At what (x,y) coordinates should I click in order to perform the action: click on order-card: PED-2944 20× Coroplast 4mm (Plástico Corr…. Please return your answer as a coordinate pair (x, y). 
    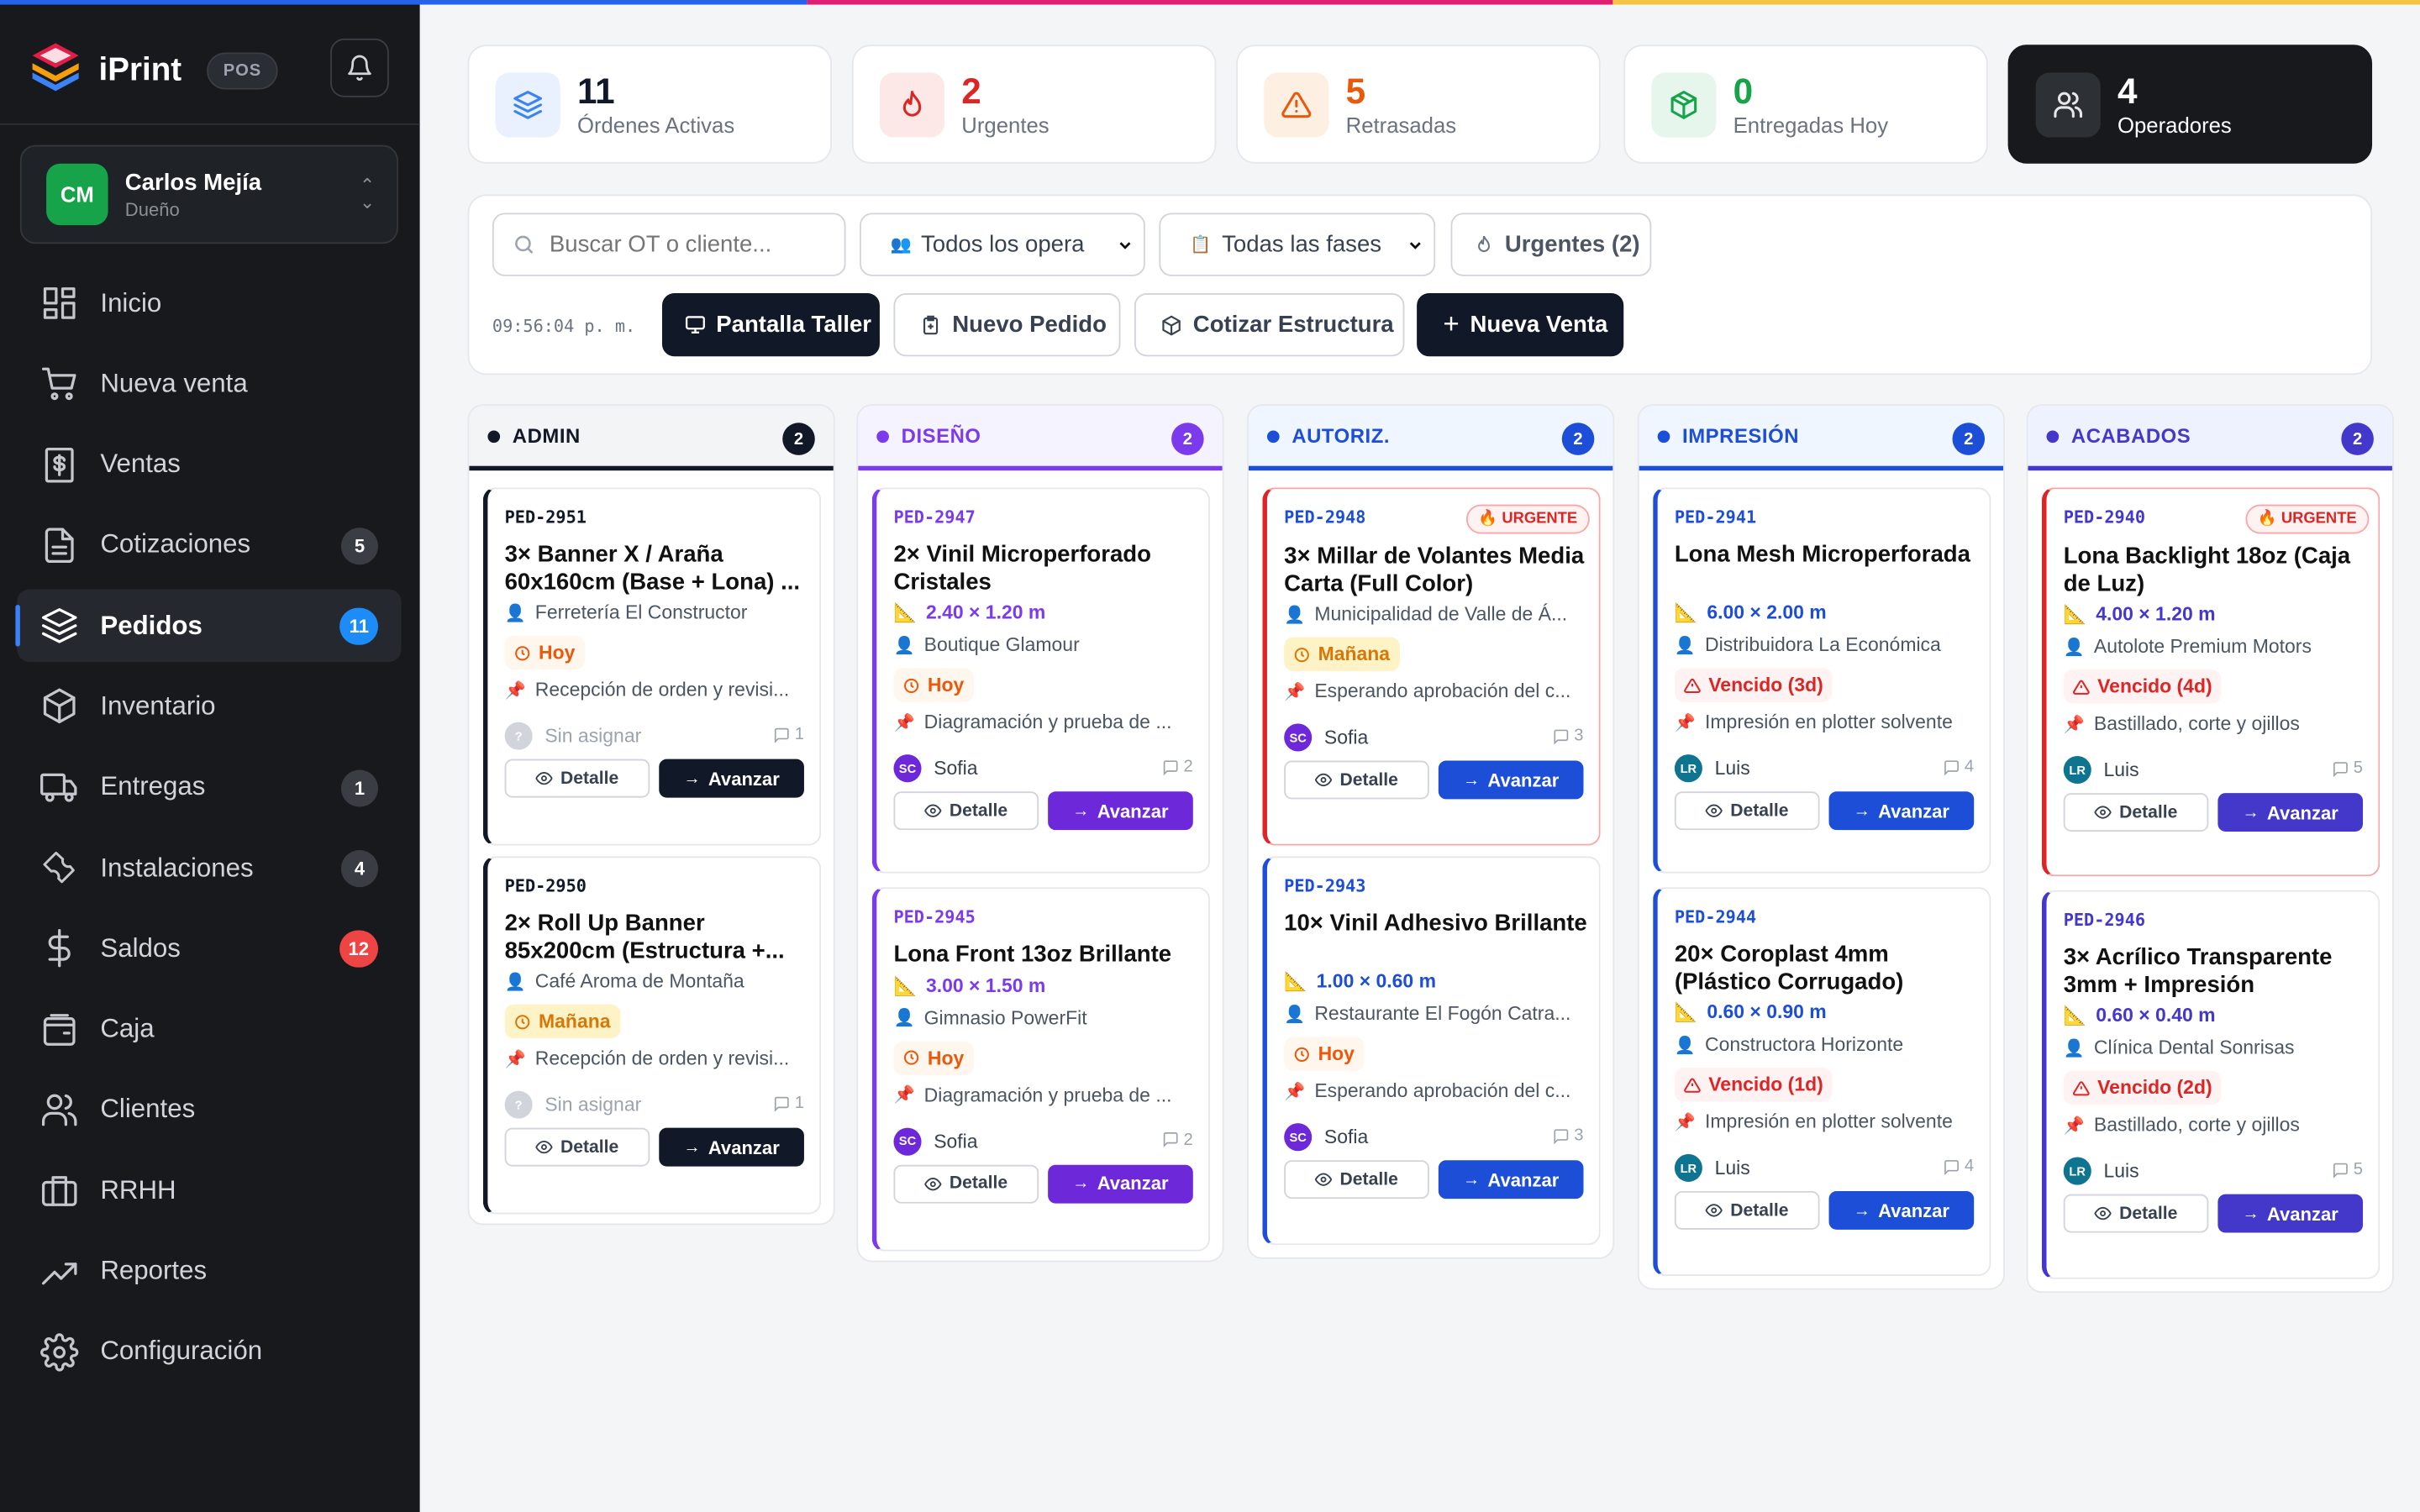
    Looking at the image, I should click on (1822, 1081).